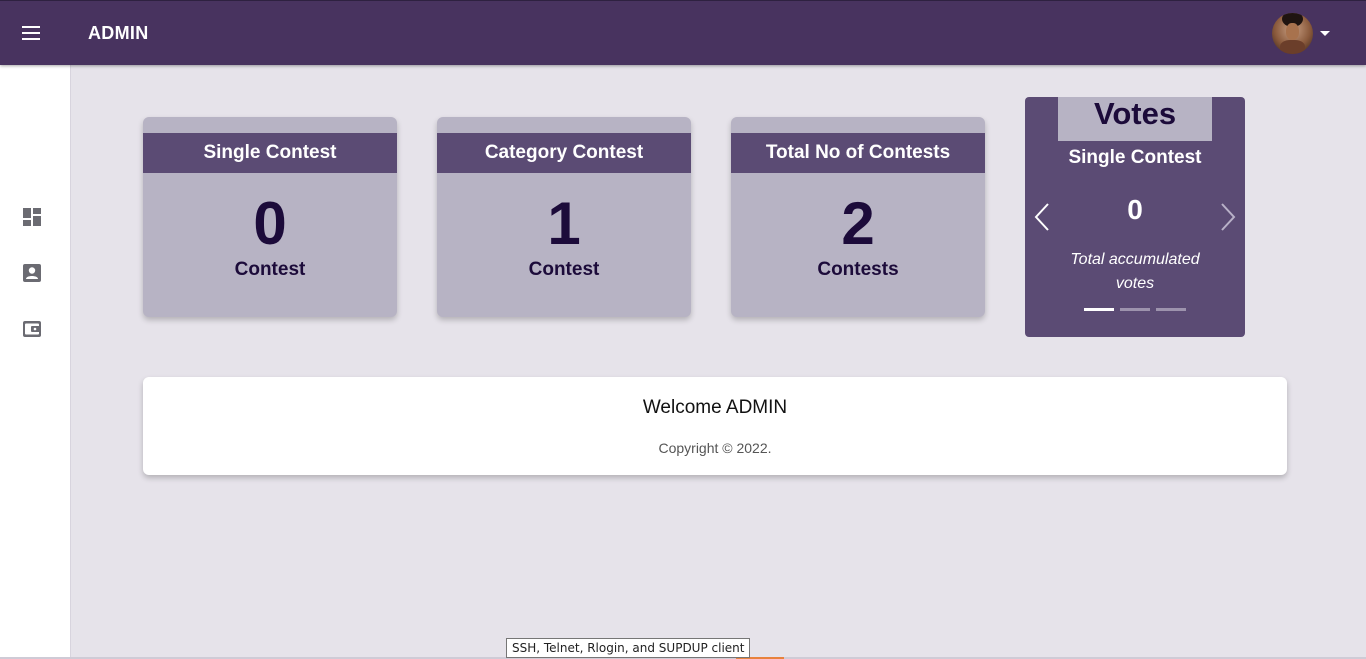 Image resolution: width=1366 pixels, height=659 pixels. I want to click on carousel-indicators, so click(1135, 309).